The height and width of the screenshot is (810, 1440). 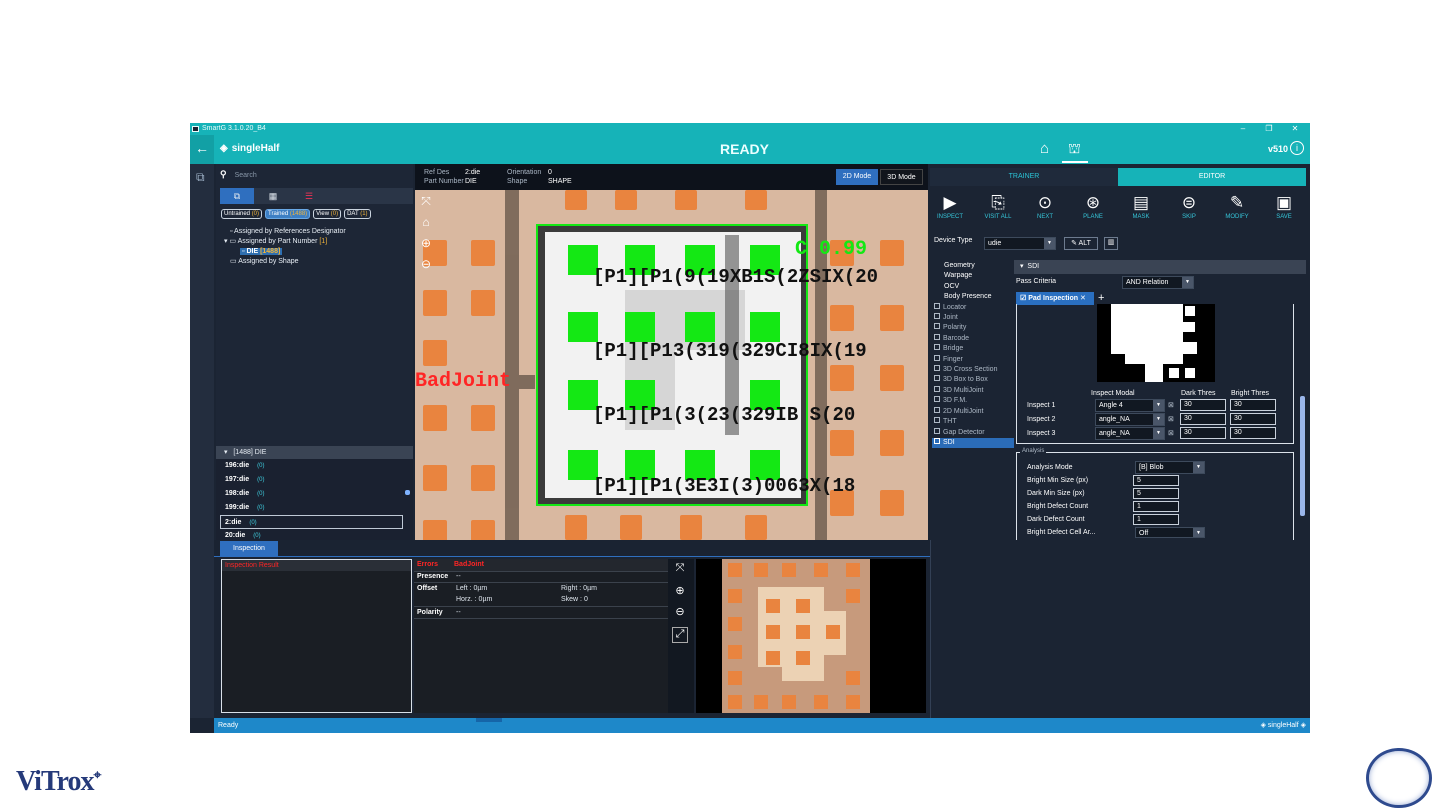 What do you see at coordinates (680, 635) in the screenshot?
I see `expand-icon: ⤢` at bounding box center [680, 635].